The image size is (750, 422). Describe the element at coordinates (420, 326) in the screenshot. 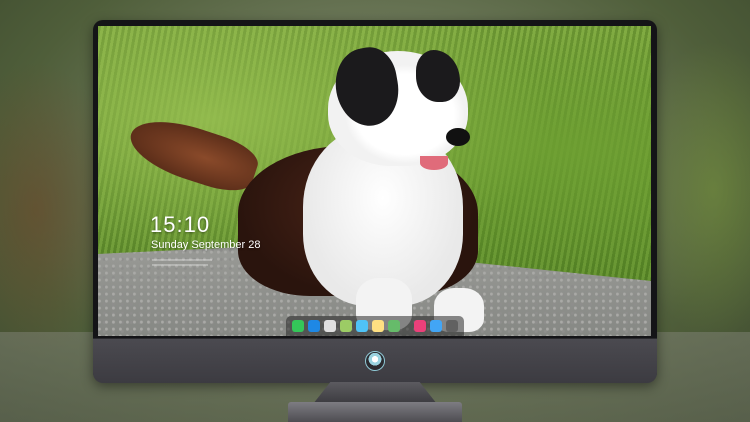

I see `music-icon` at that location.